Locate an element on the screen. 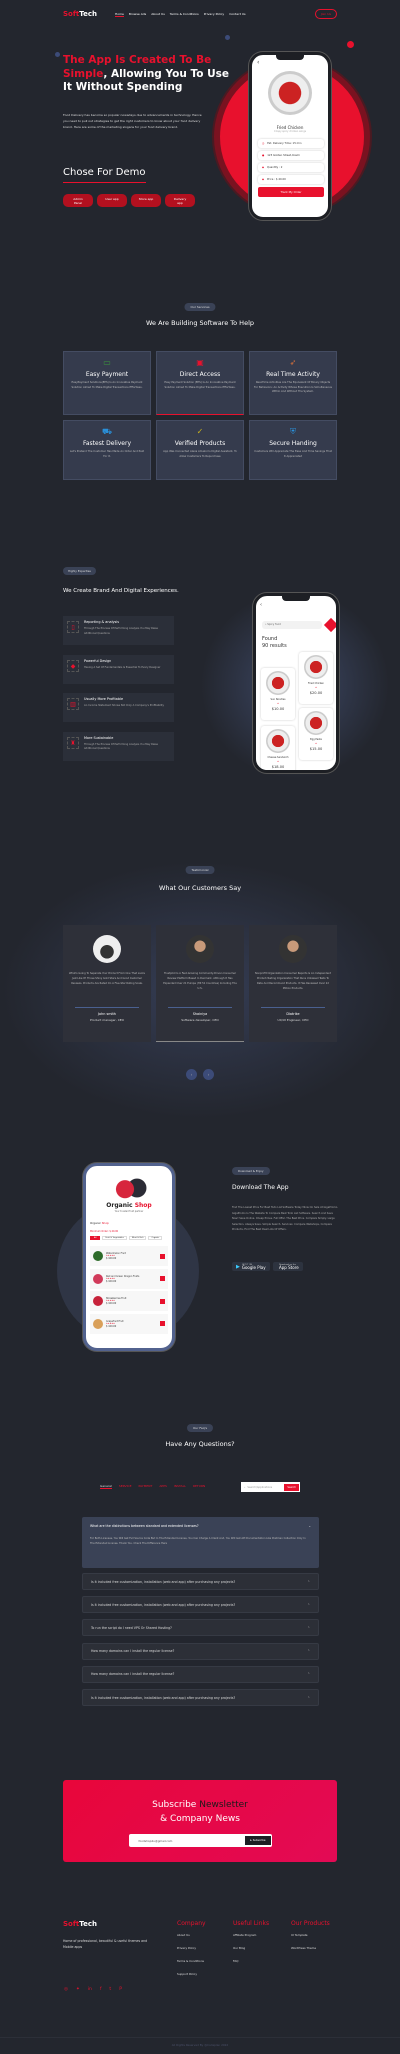 This screenshot has width=400, height=2054. food-card: Sun Noodles ★ $10.00 is located at coordinates (278, 694).